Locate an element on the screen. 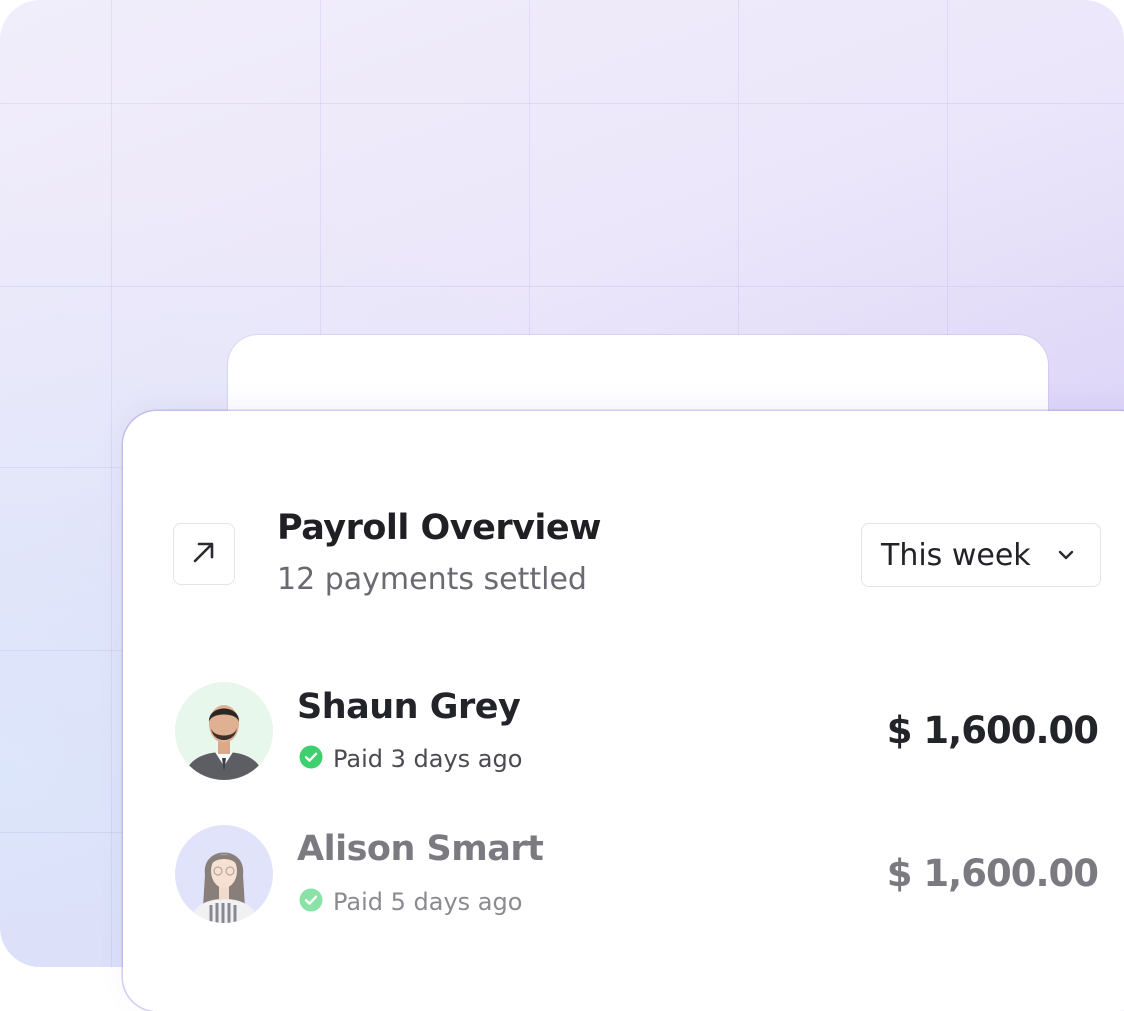 This screenshot has width=1124, height=1011. payment-row: Shaun Grey Paid 3 days ago $ 1,600.00 is located at coordinates (562, 737).